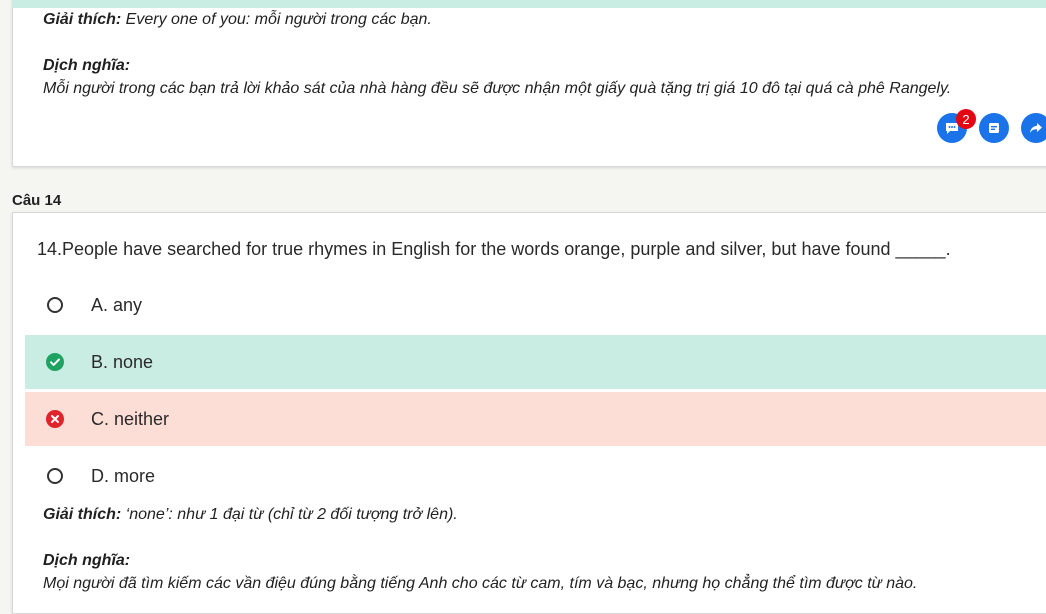  Describe the element at coordinates (82, 19) in the screenshot. I see `prev-explanation-label: Giải thích:` at that location.